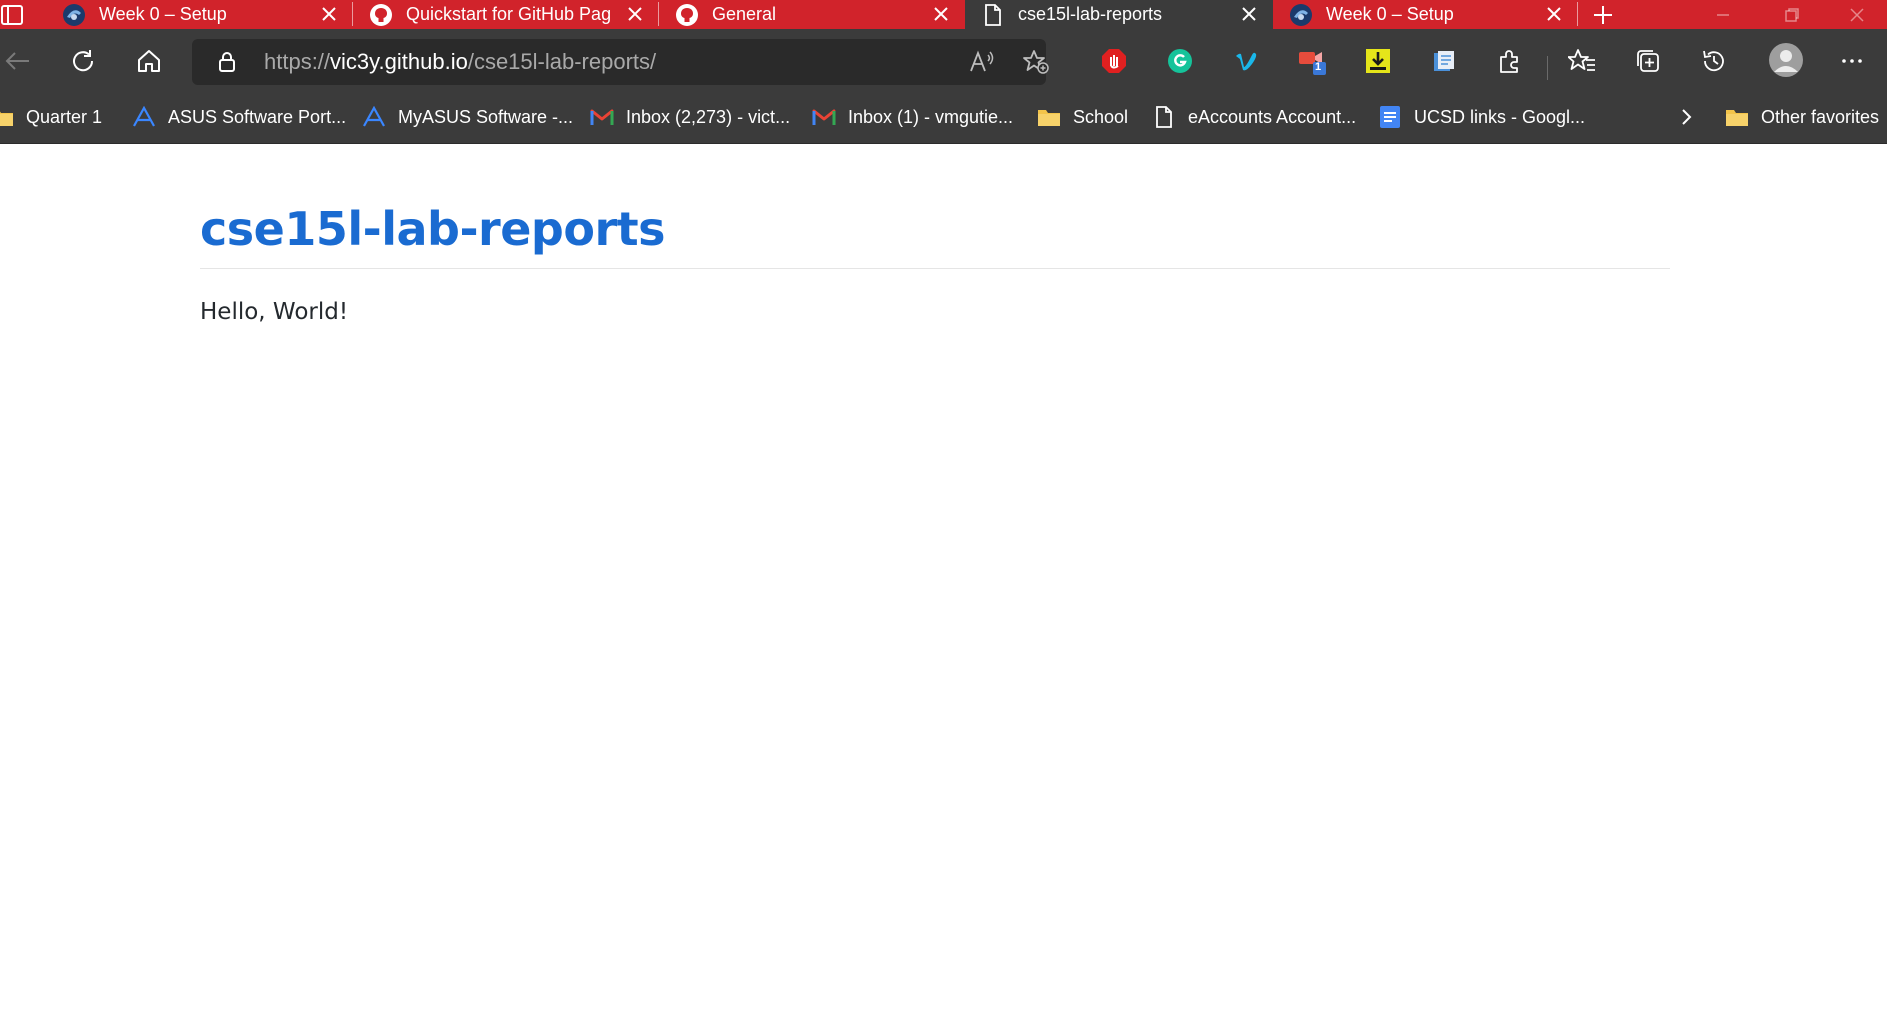  I want to click on toolbar-divider, so click(1547, 68).